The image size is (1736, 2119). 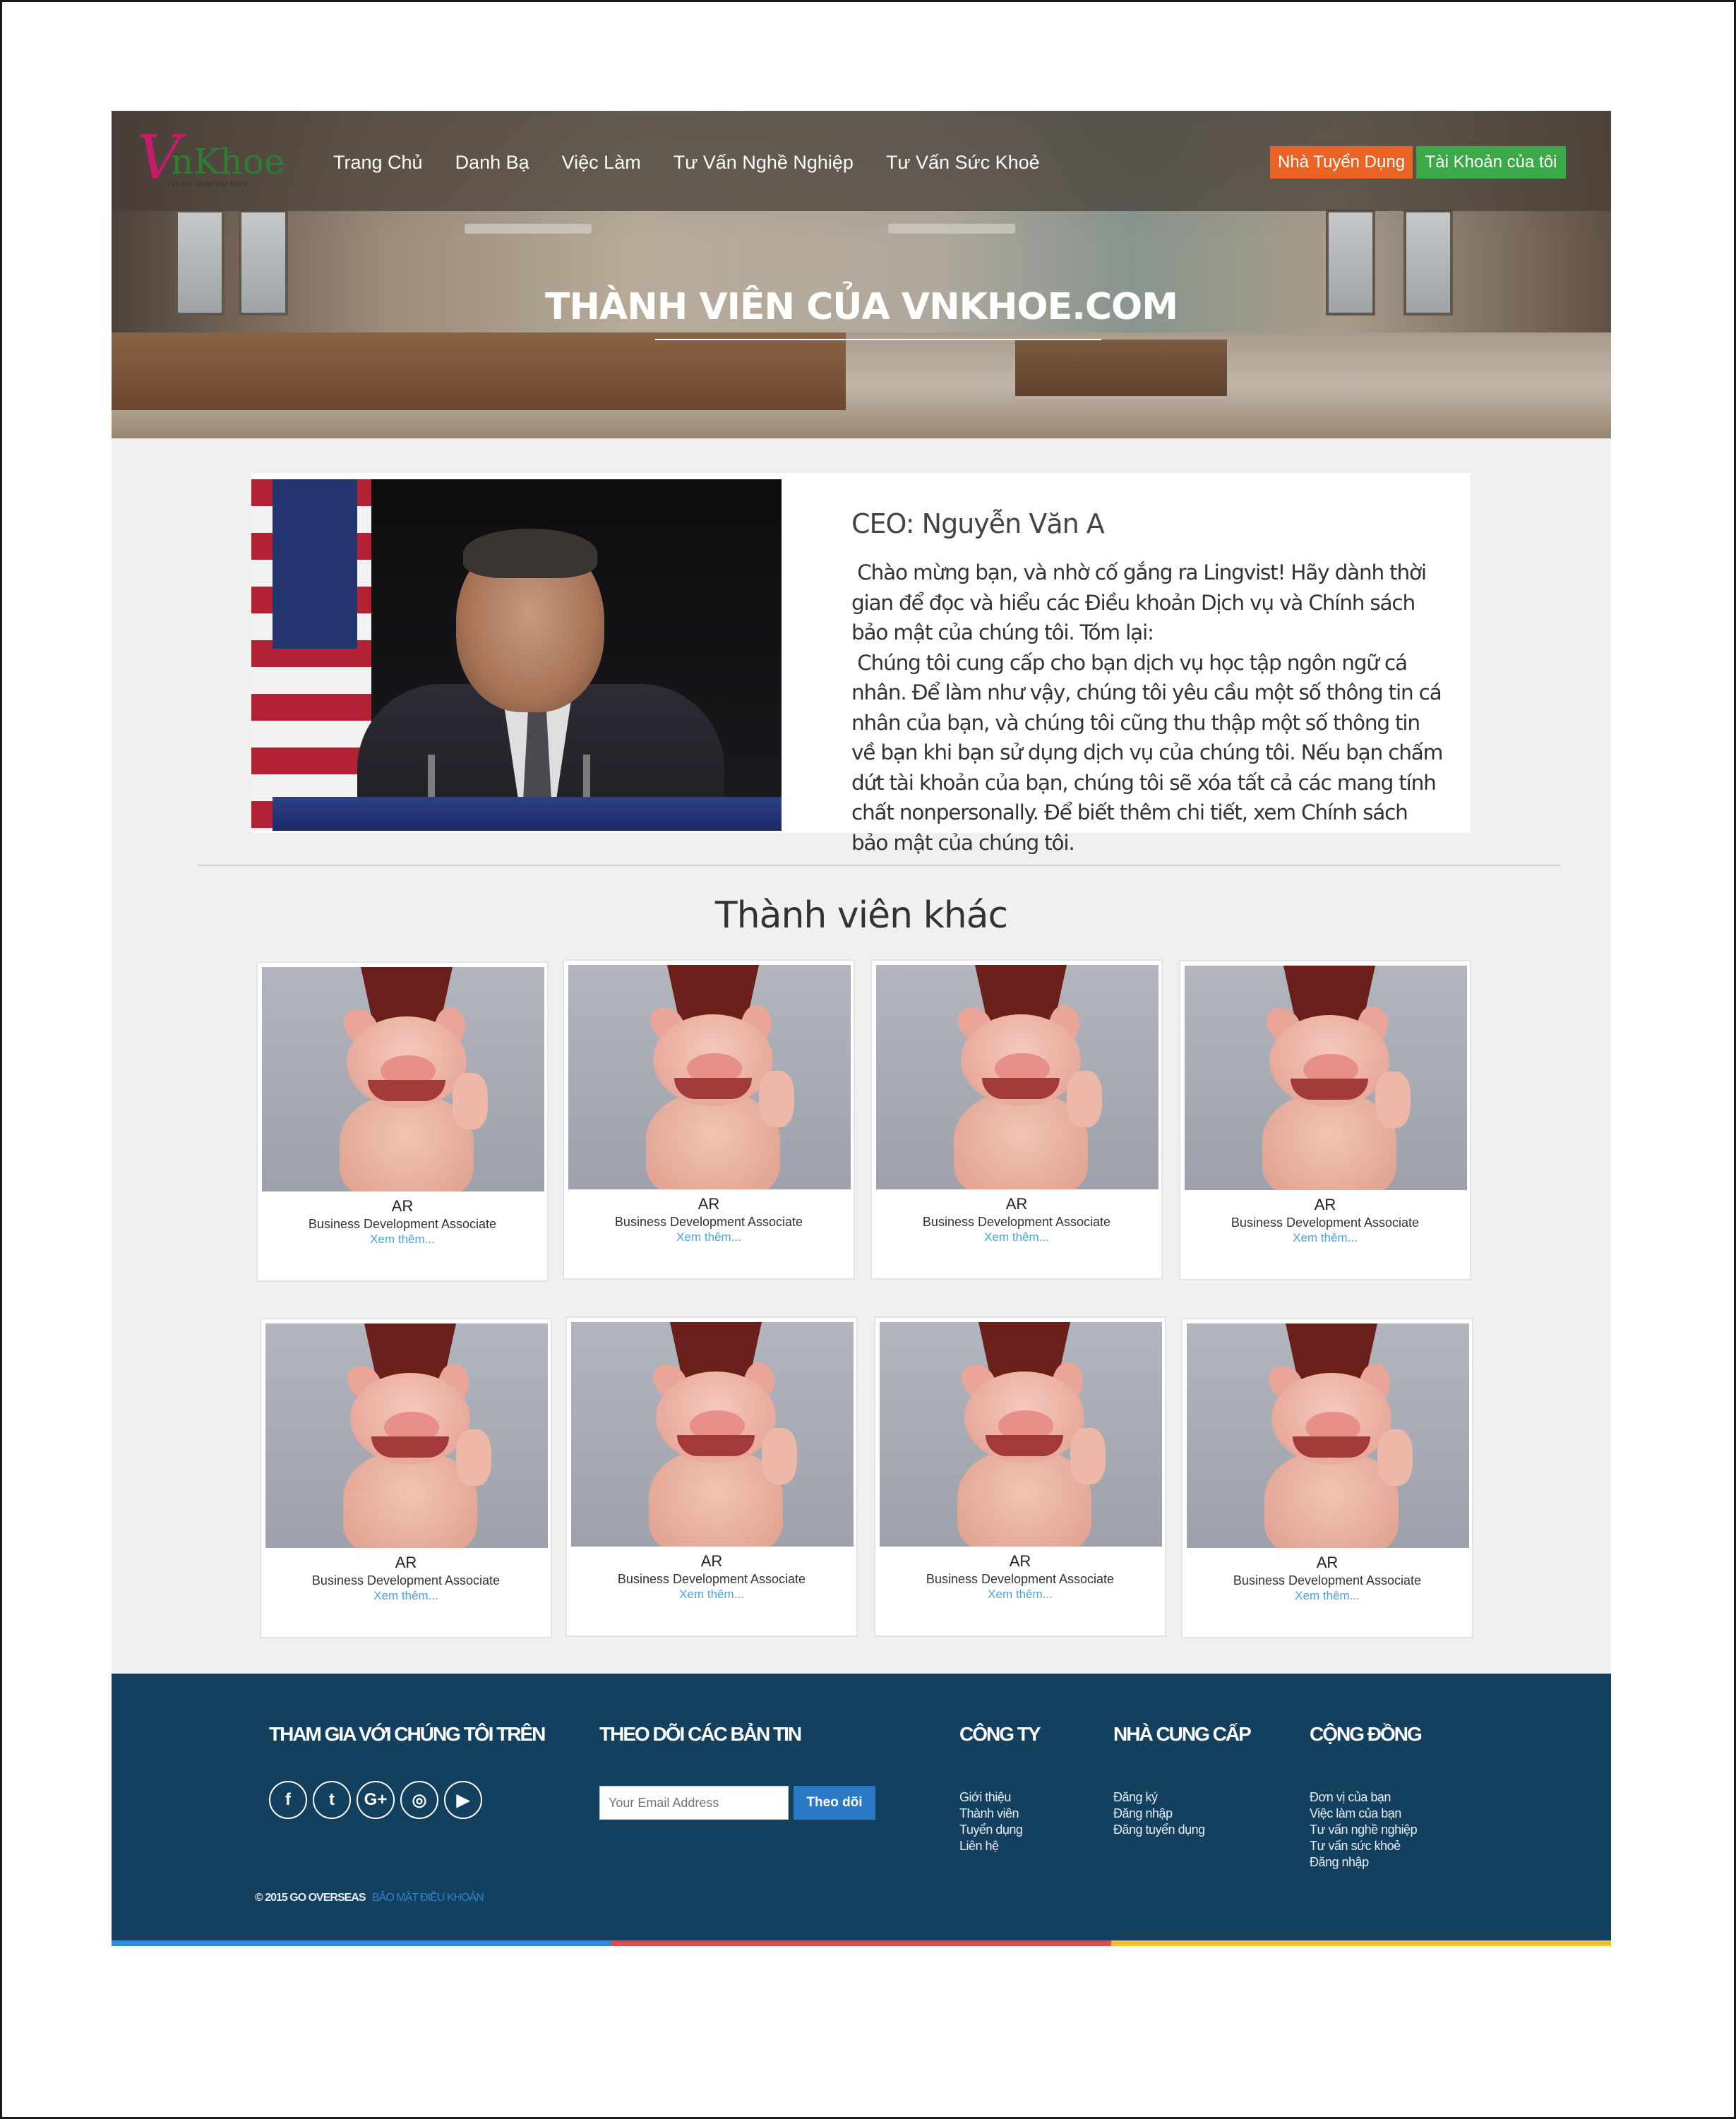 I want to click on footer-link: Tư vấn sức khoẻ, so click(x=1363, y=1846).